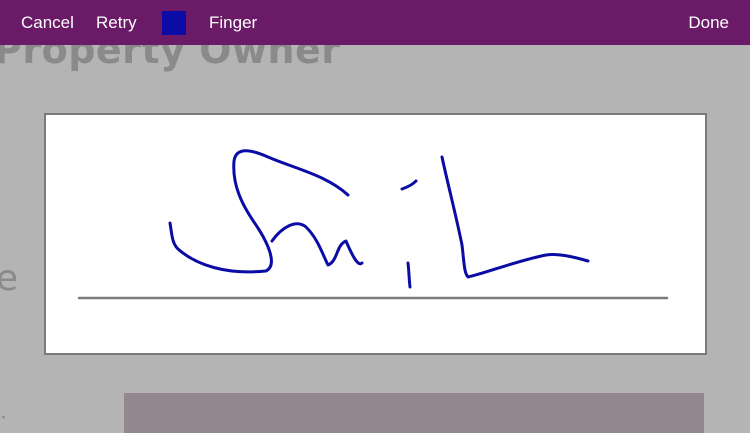  Describe the element at coordinates (116, 22) in the screenshot. I see `retry-button: Retry` at that location.